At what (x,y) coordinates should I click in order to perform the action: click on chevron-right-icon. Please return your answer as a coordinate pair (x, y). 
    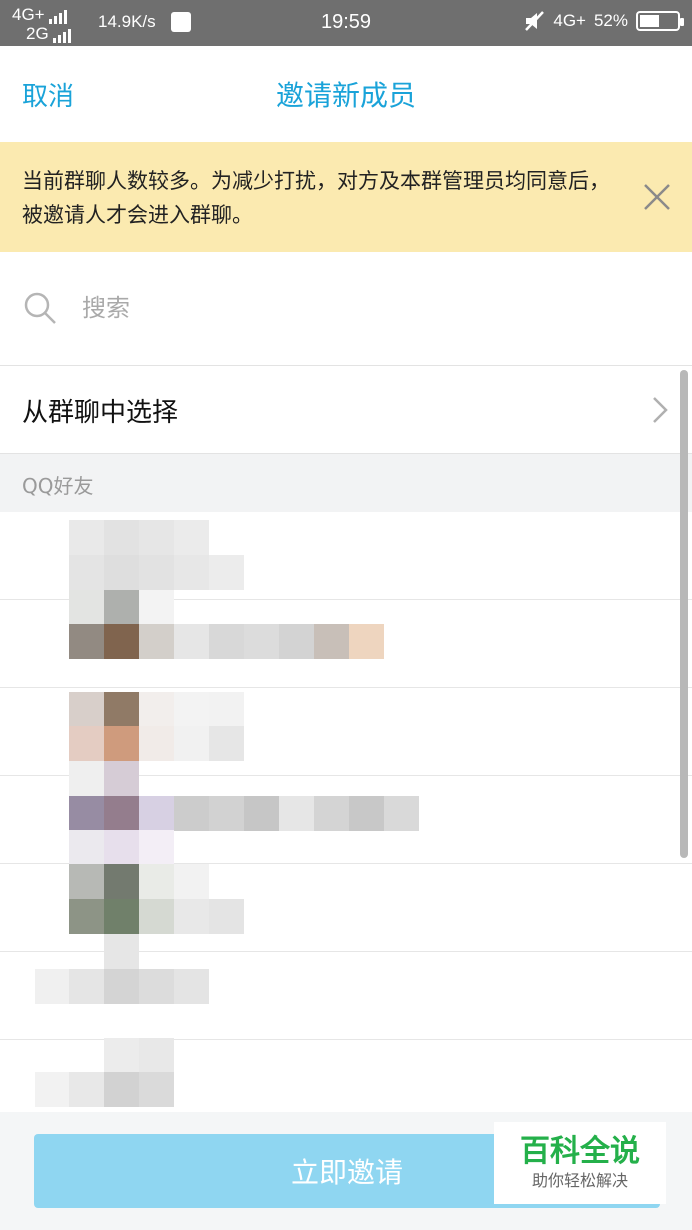
    Looking at the image, I should click on (660, 410).